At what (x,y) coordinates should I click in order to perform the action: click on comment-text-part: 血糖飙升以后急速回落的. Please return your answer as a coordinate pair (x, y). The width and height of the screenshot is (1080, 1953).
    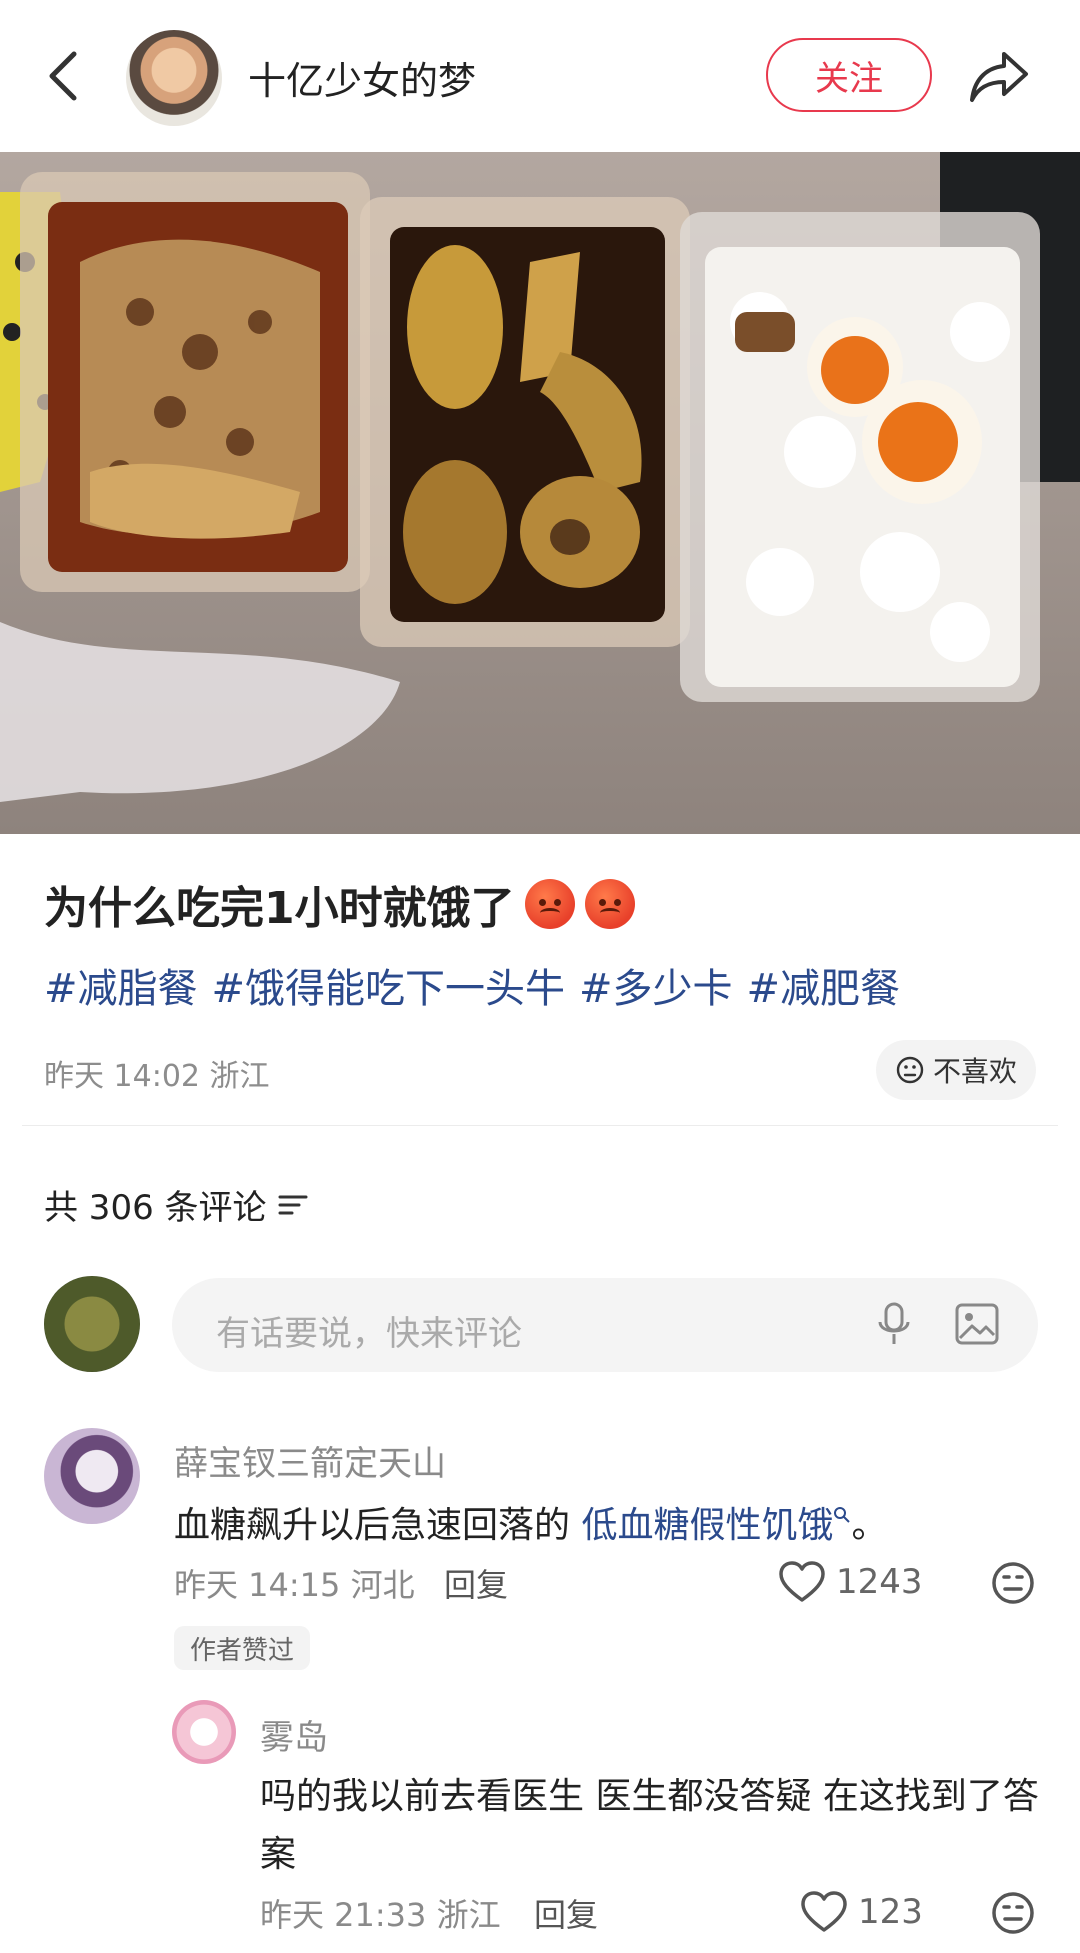
    Looking at the image, I should click on (378, 1525).